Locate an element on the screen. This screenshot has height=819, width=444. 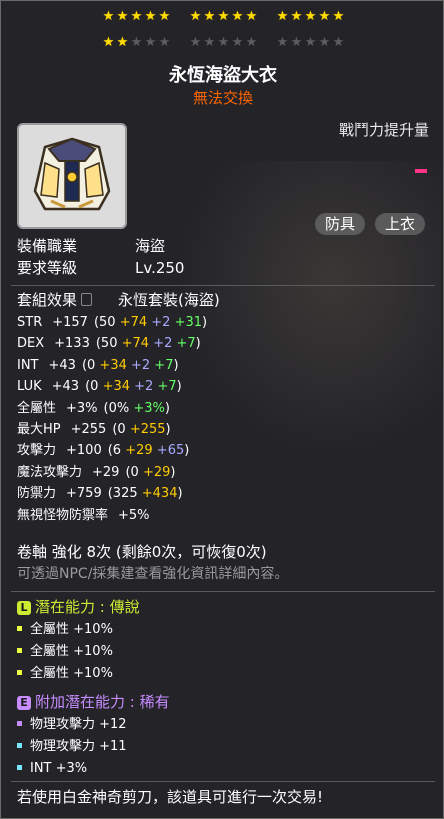
potential-line-text: 全屬性 +10% is located at coordinates (71, 629).